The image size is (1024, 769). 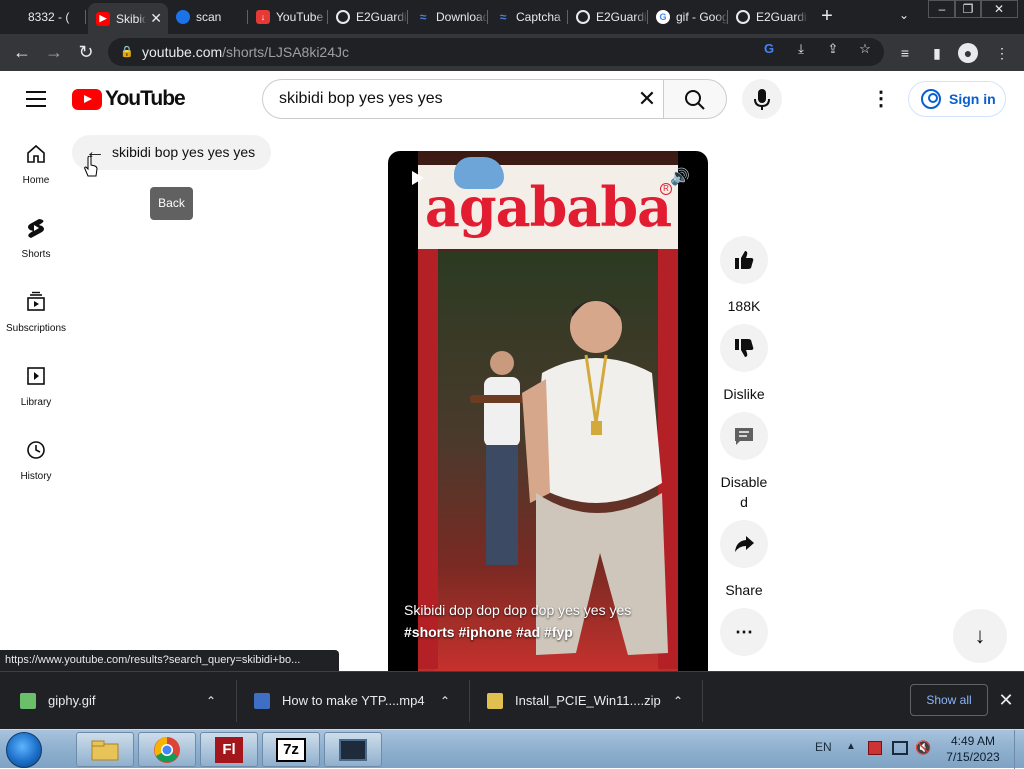 What do you see at coordinates (1002, 53) in the screenshot?
I see `chrome-menu-icon: ⋮` at bounding box center [1002, 53].